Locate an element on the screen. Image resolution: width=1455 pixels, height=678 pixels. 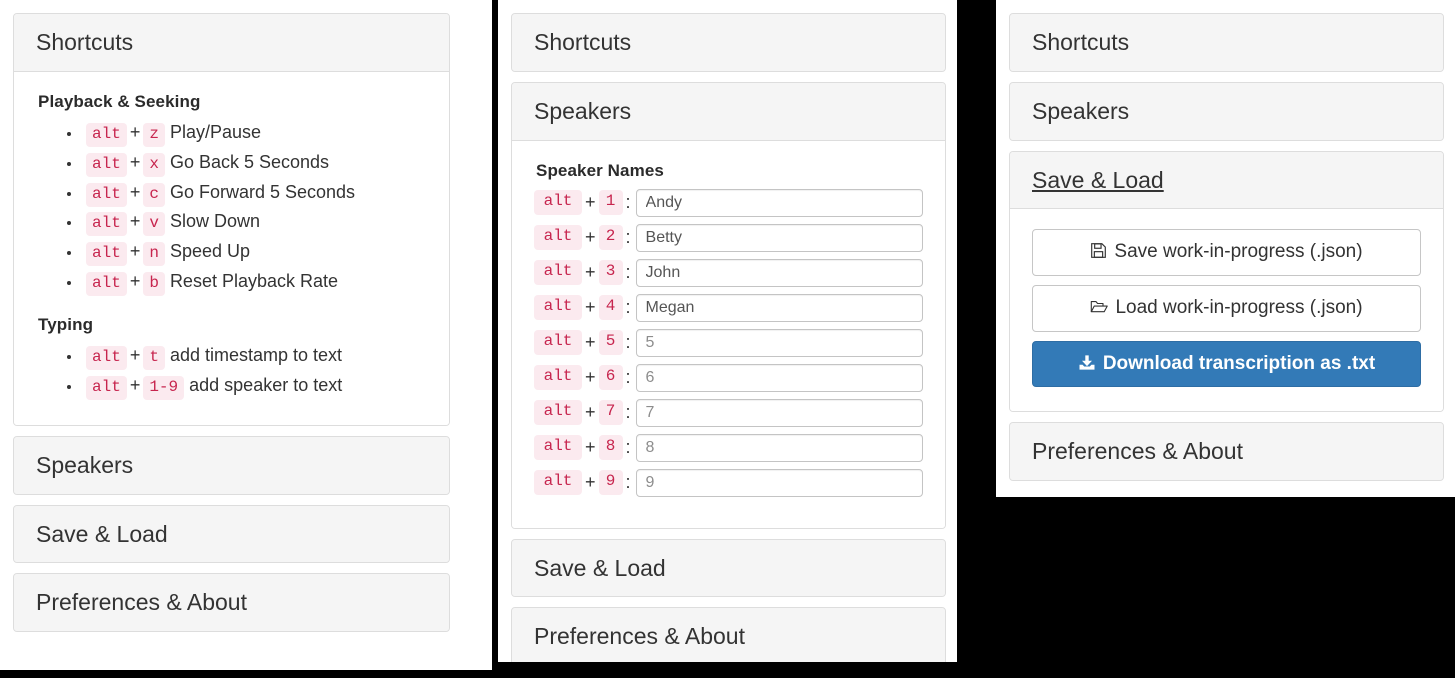
speaker-row-4: alt +4: is located at coordinates (728, 307).